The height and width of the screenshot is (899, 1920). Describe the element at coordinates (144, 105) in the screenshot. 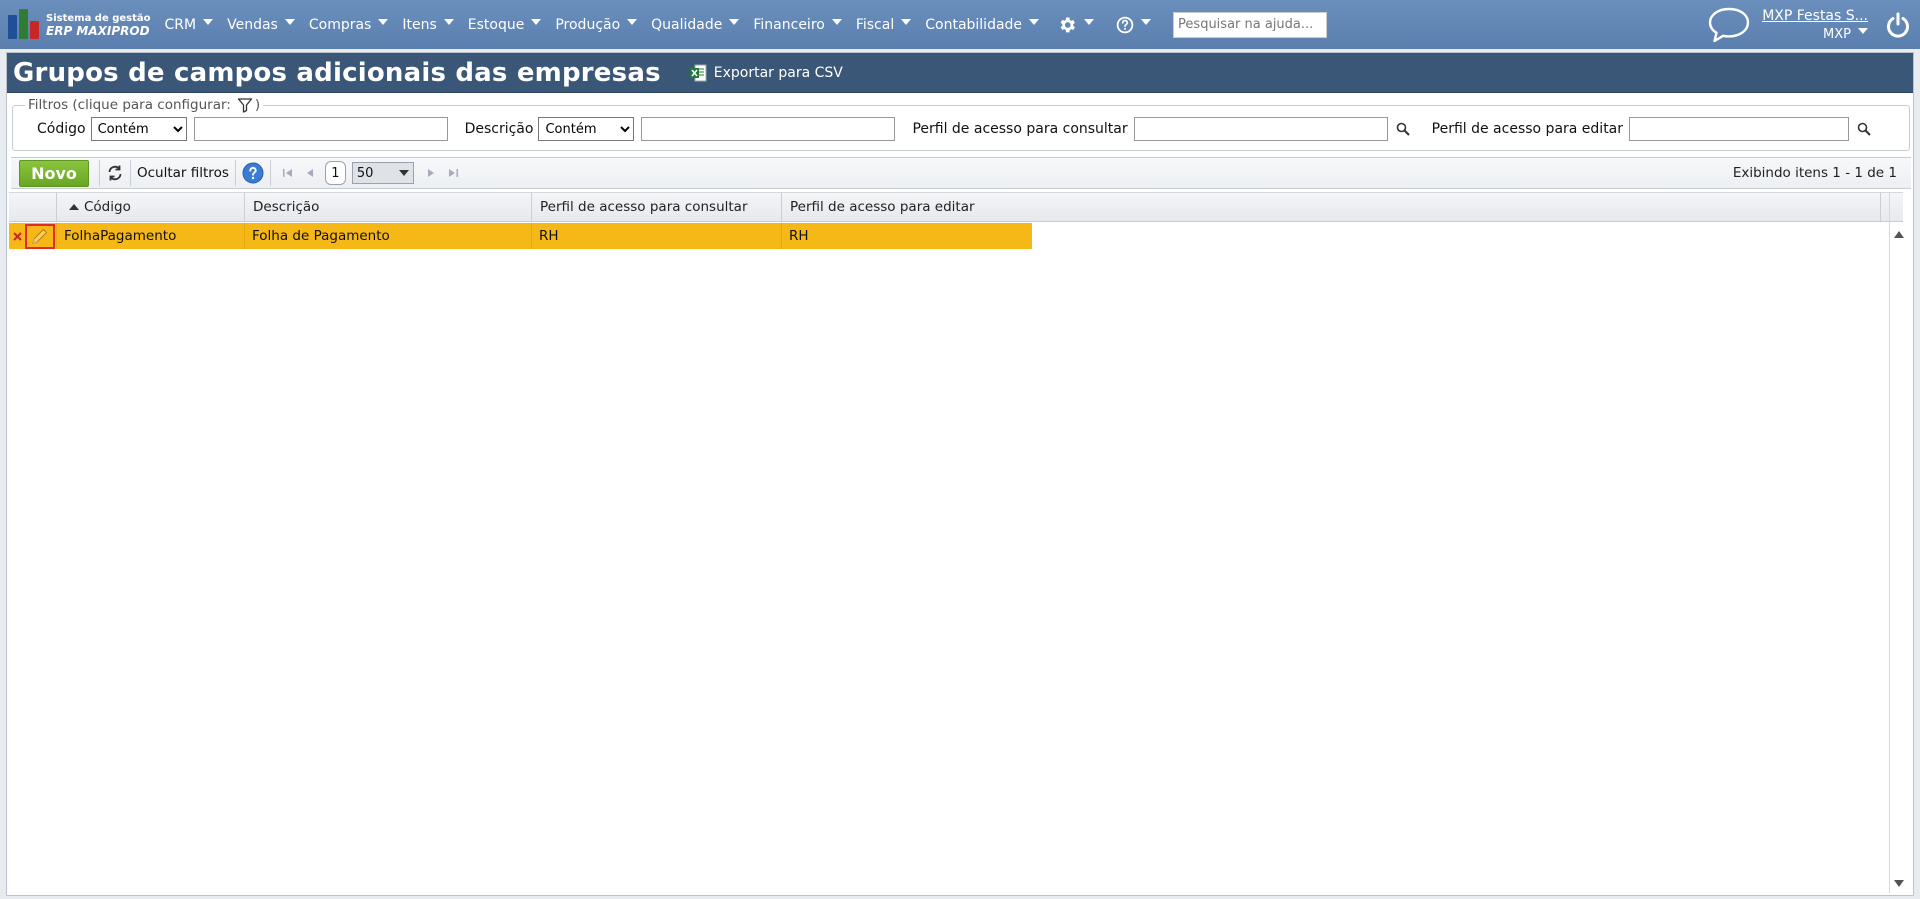

I see `filters-legend: Filtros (clique para configurar: )` at that location.